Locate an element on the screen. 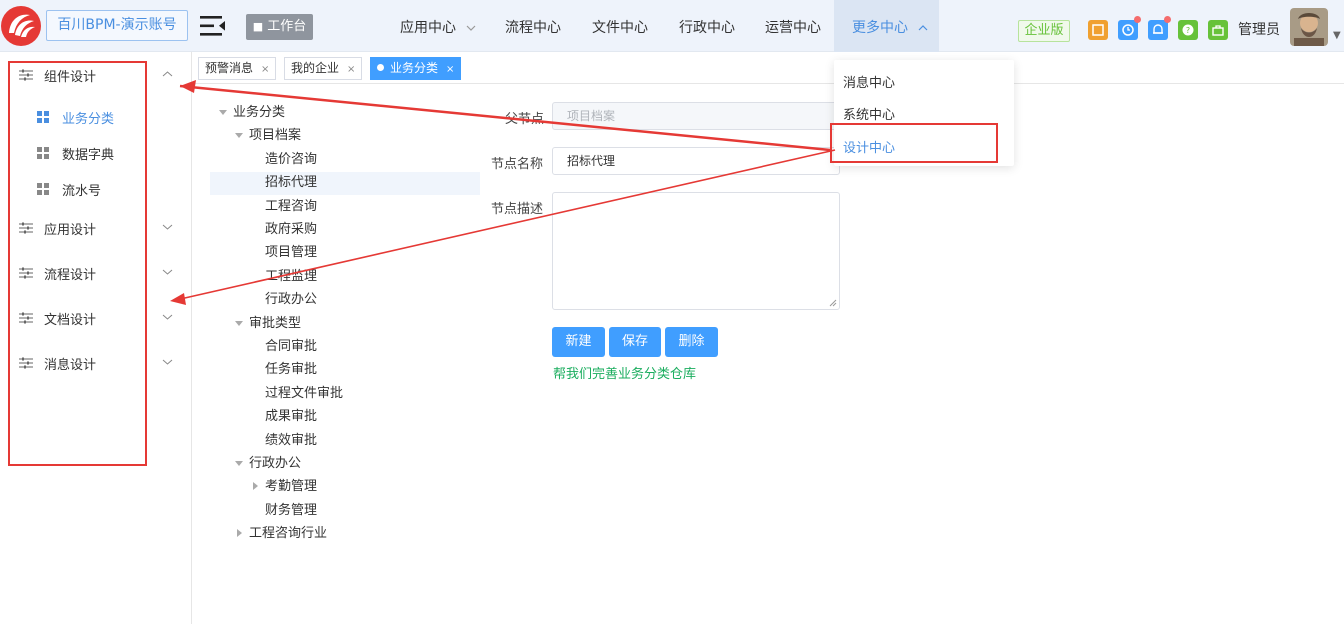 The height and width of the screenshot is (624, 1344). nav-more-center: 更多中心 is located at coordinates (886, 26).